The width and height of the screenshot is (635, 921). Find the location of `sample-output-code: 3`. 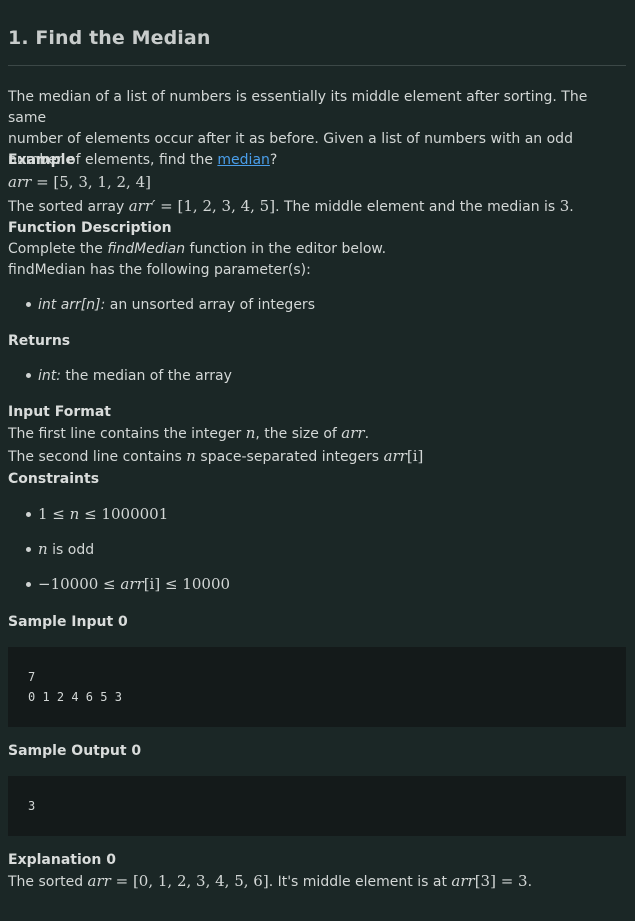

sample-output-code: 3 is located at coordinates (317, 806).